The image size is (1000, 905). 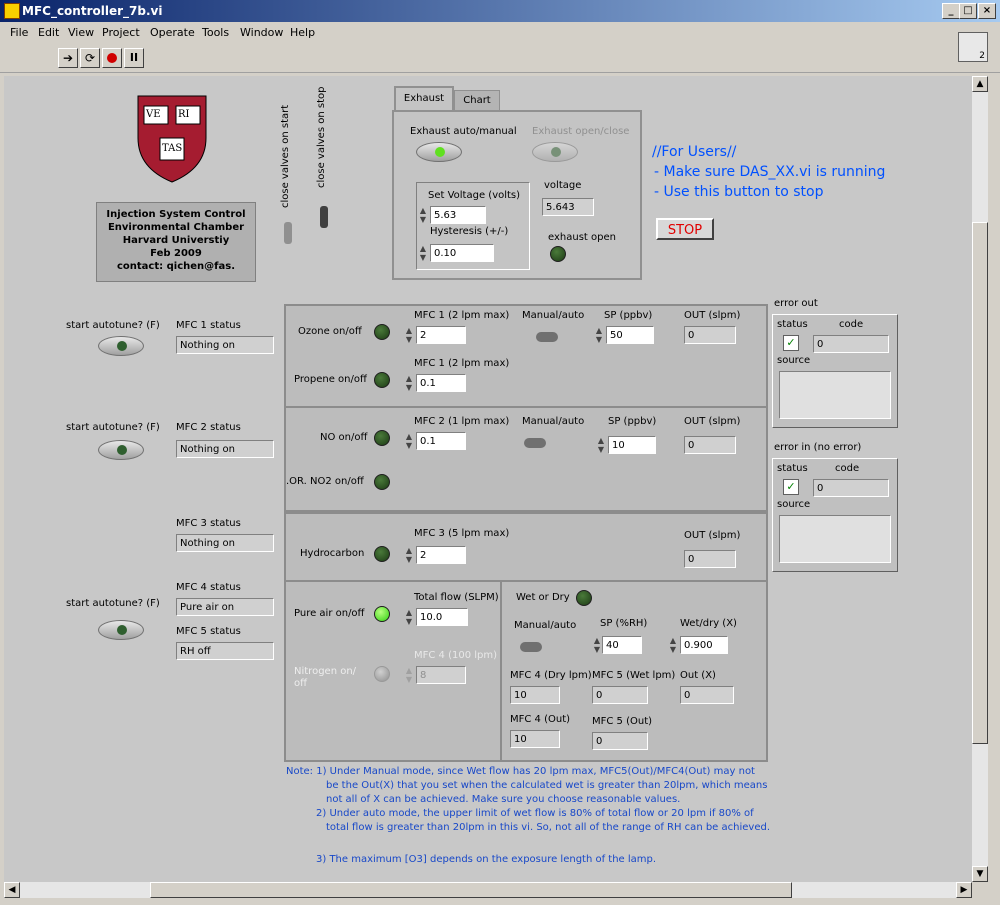 I want to click on menu-edit: Edit, so click(x=48, y=32).